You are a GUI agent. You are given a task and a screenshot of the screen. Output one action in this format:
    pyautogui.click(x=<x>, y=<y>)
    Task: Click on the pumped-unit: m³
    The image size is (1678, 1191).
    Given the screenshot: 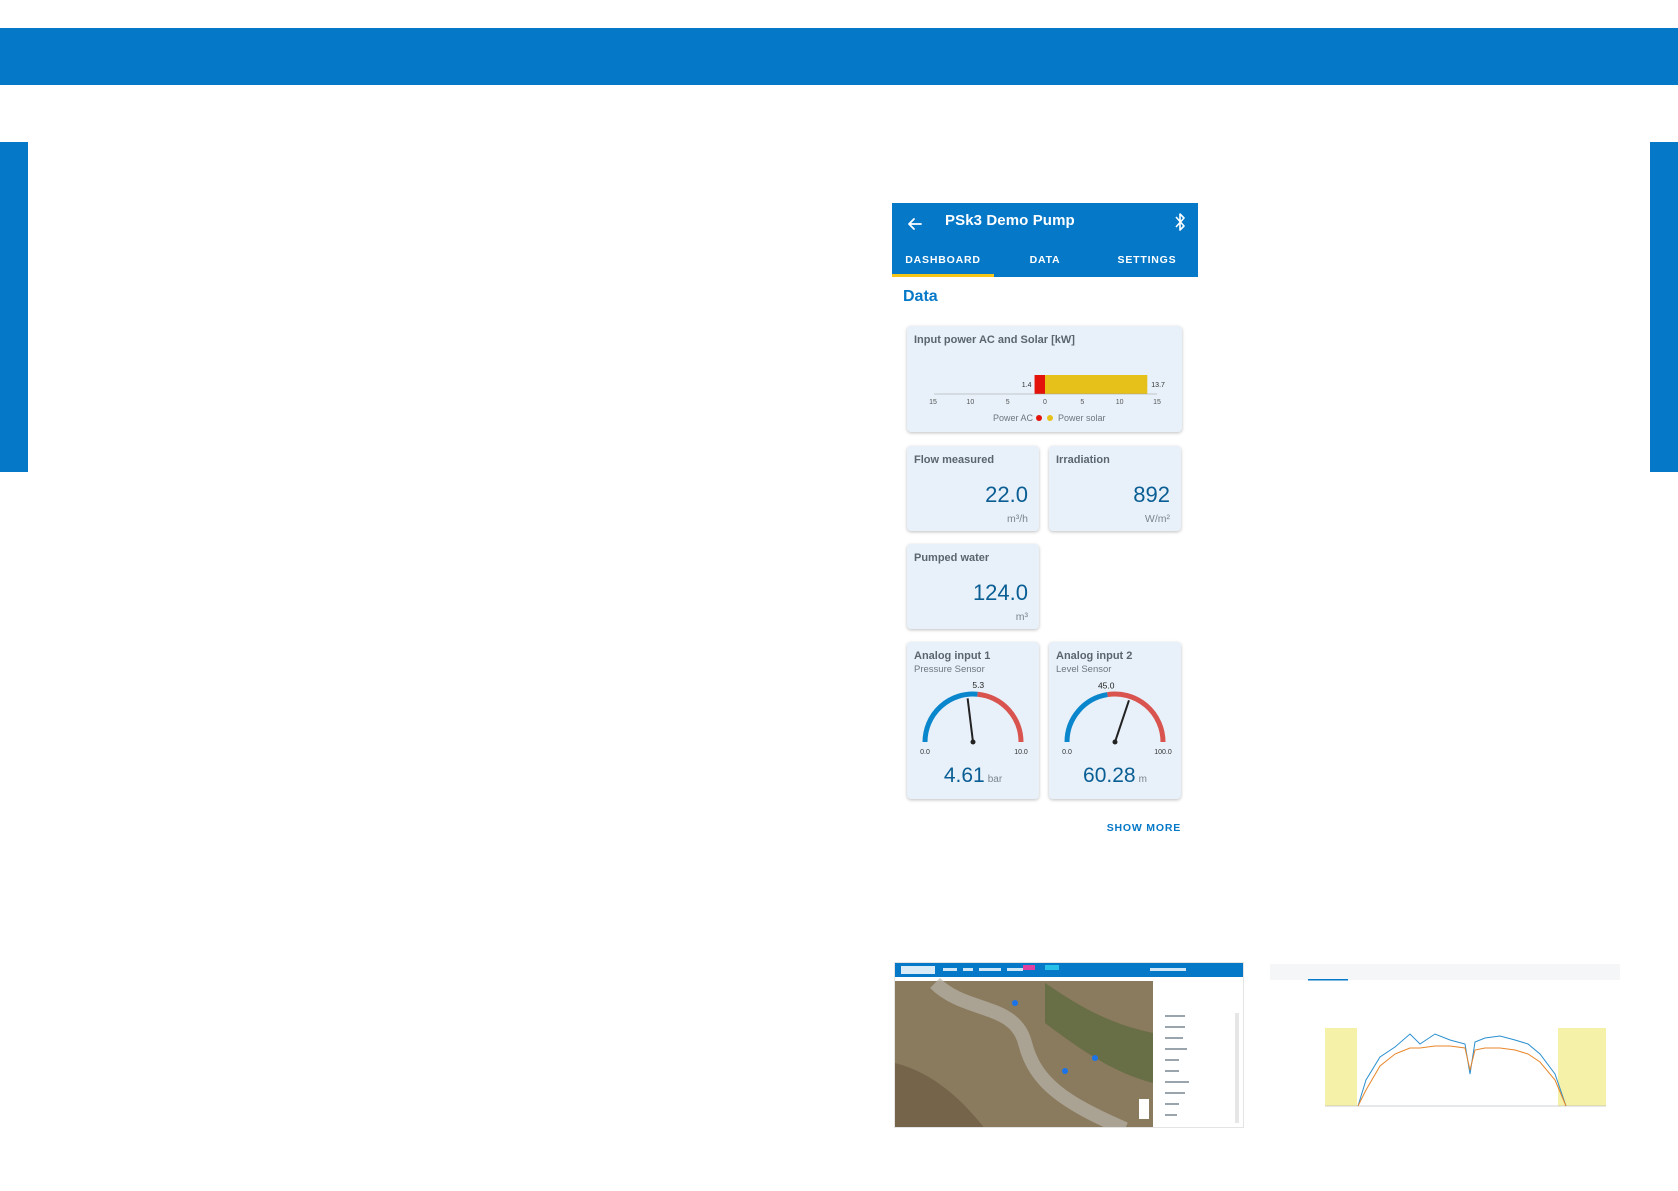 What is the action you would take?
    pyautogui.click(x=1021, y=617)
    